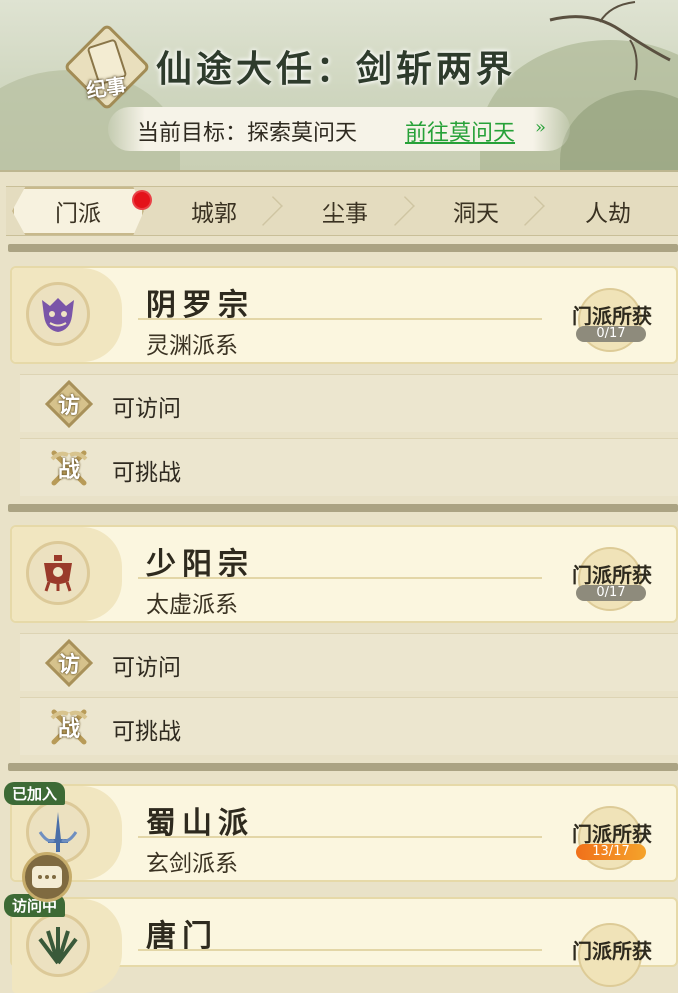 Image resolution: width=678 pixels, height=993 pixels. Describe the element at coordinates (142, 200) in the screenshot. I see `notification-dot` at that location.